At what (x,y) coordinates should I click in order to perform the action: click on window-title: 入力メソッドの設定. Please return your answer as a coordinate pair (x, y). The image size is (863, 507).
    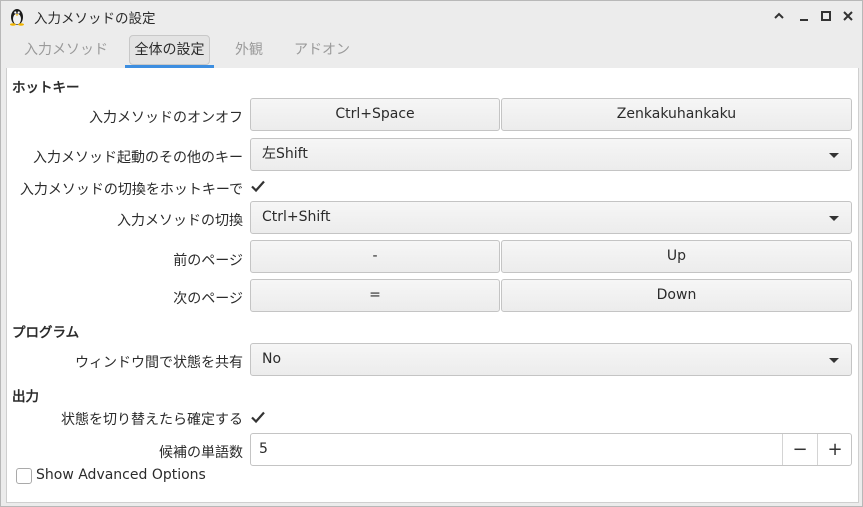
    Looking at the image, I should click on (95, 19).